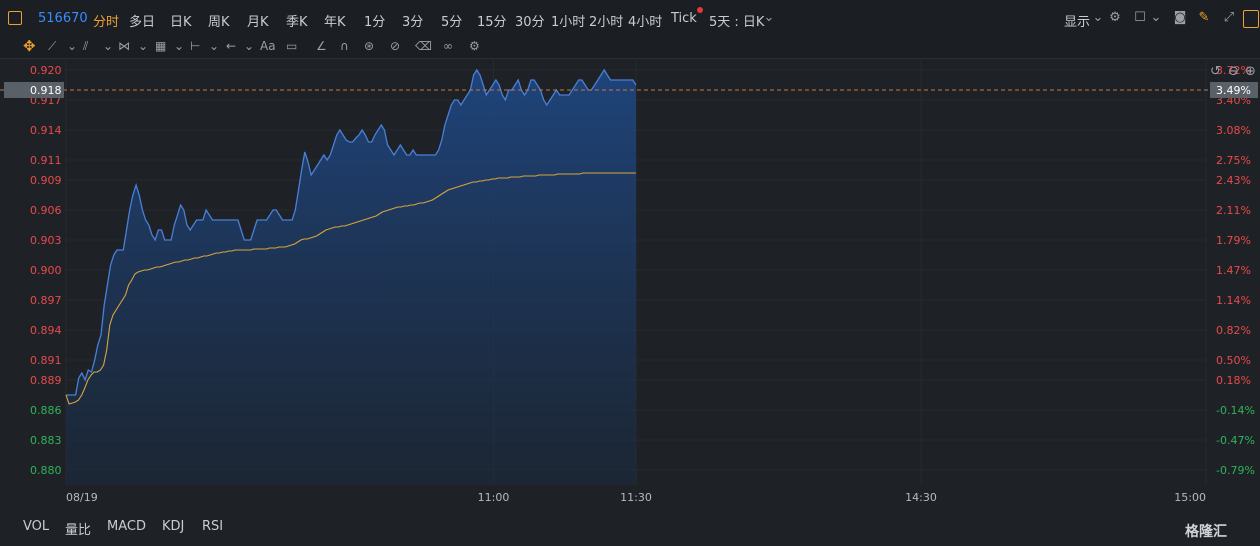  What do you see at coordinates (268, 46) in the screenshot?
I see `text-tool: Aa` at bounding box center [268, 46].